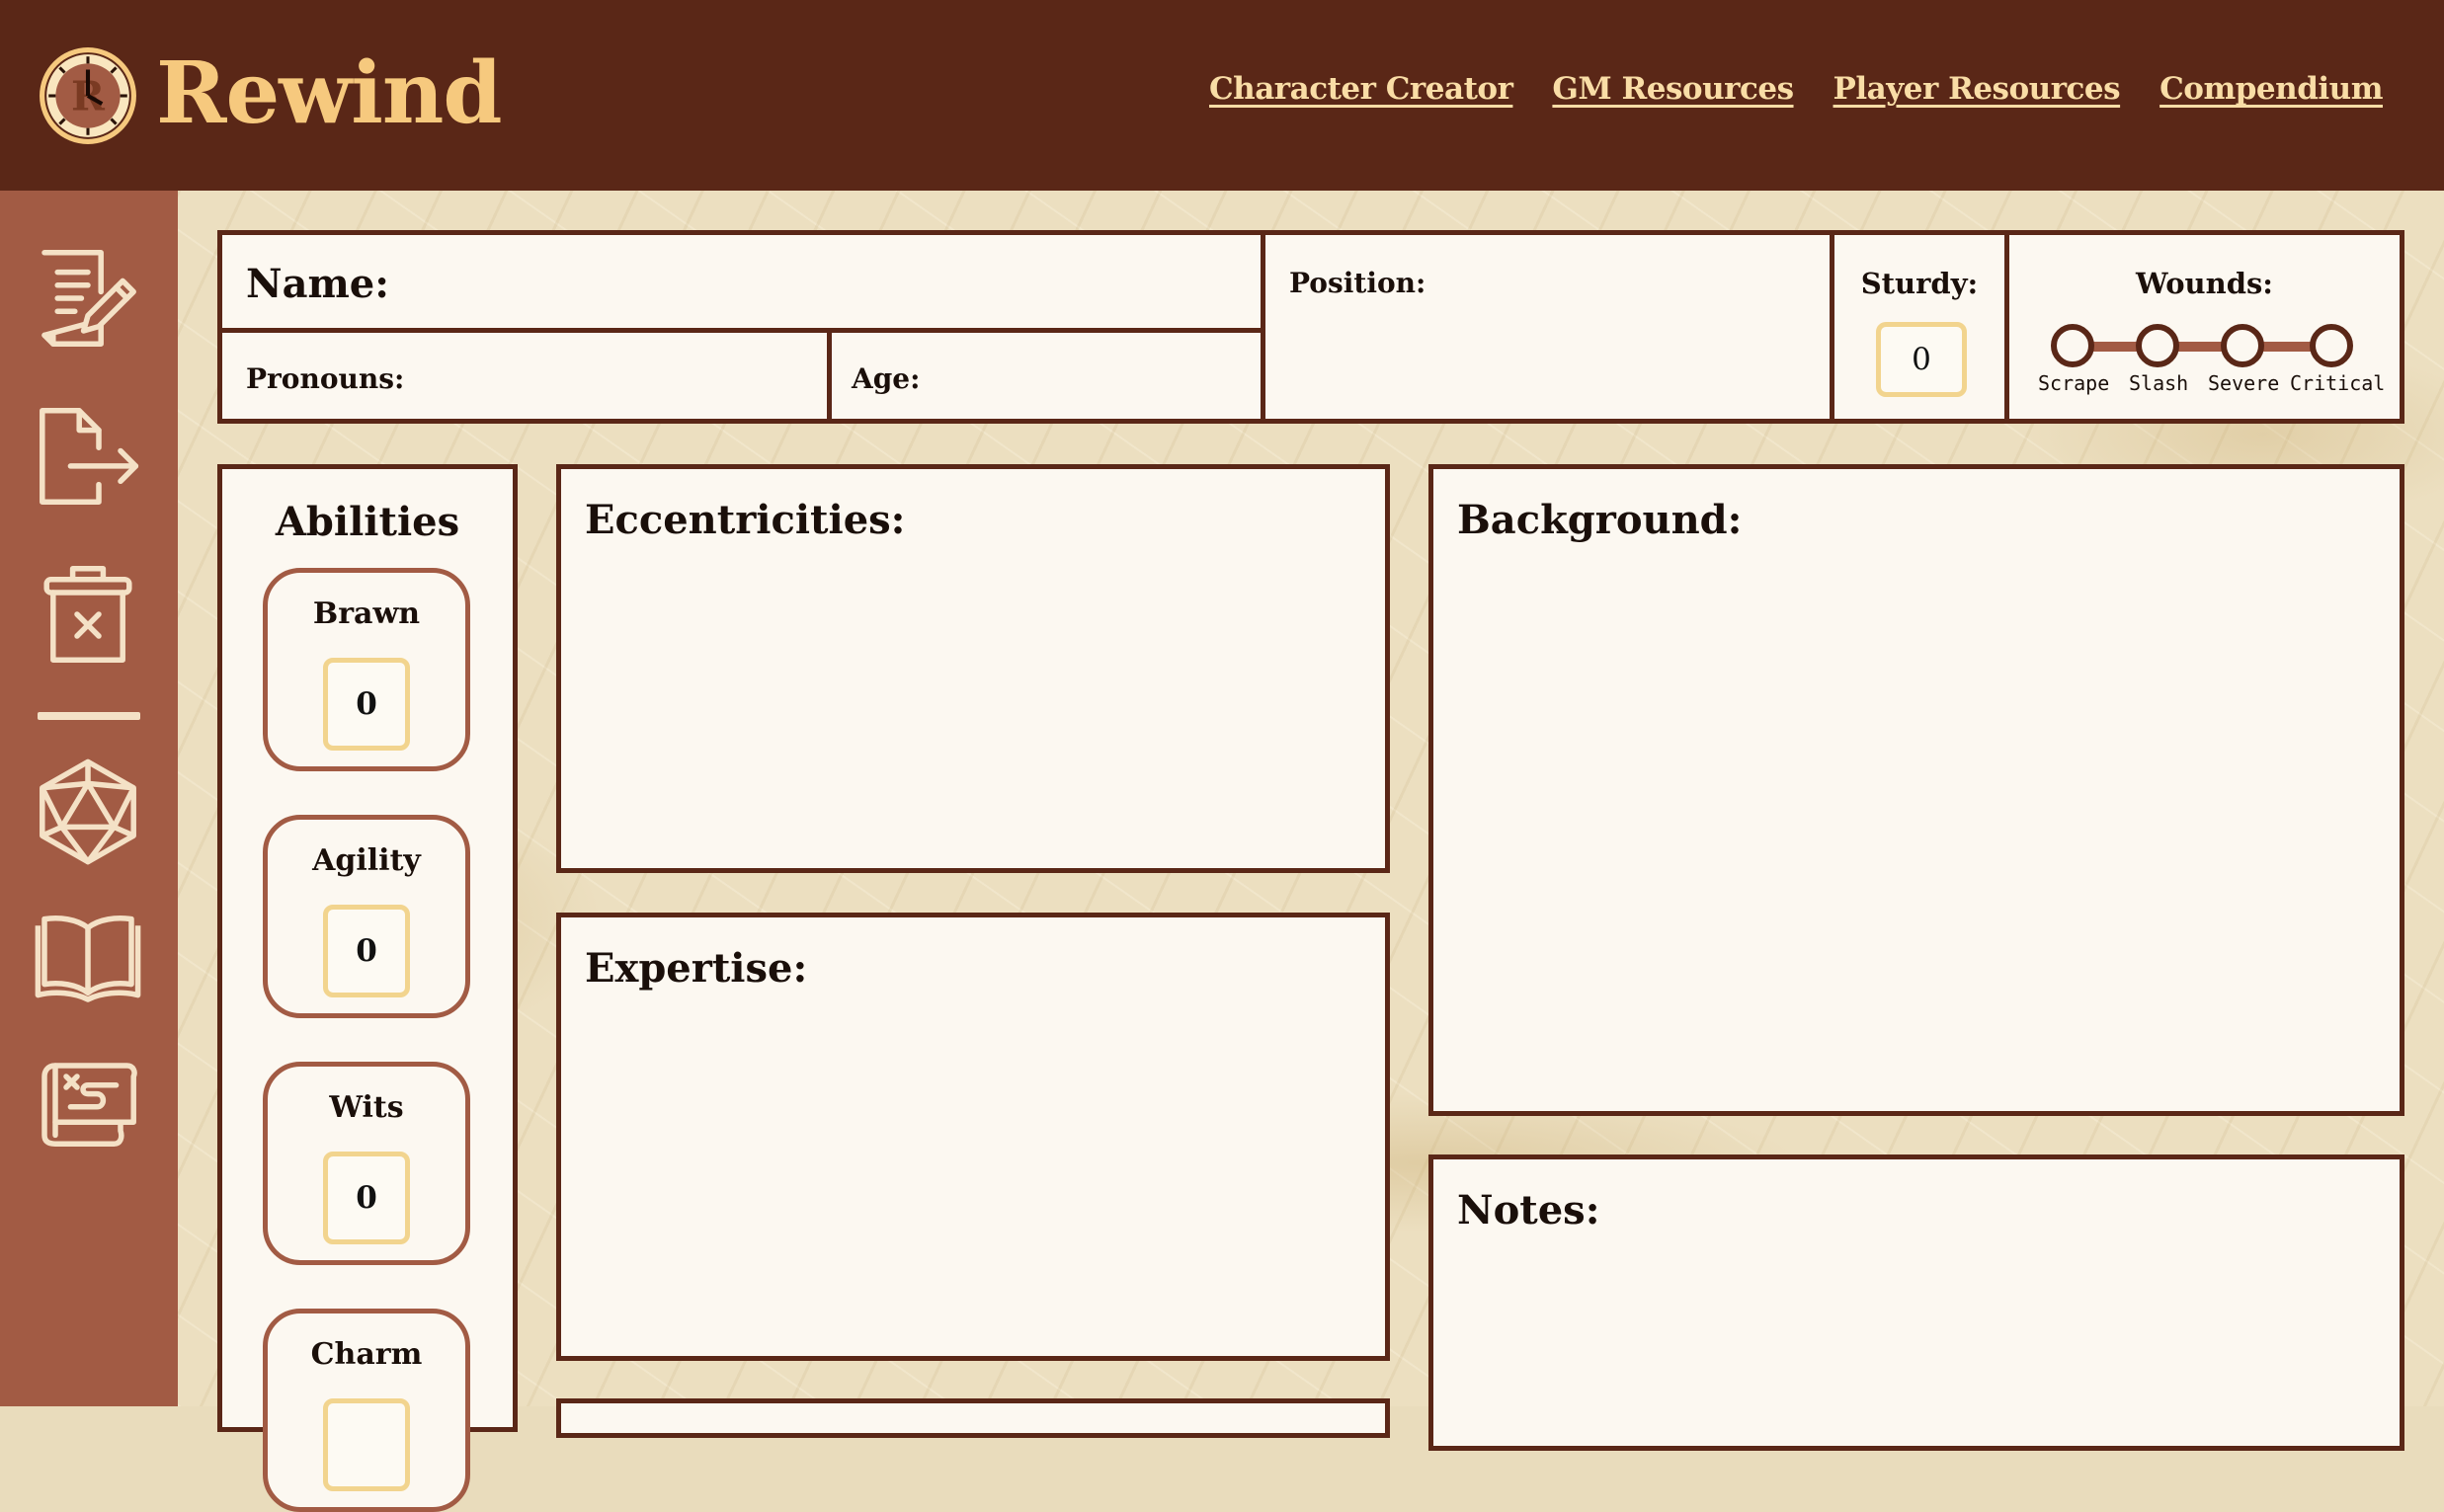 The image size is (2444, 1512). What do you see at coordinates (886, 379) in the screenshot?
I see `age-label: Age:` at bounding box center [886, 379].